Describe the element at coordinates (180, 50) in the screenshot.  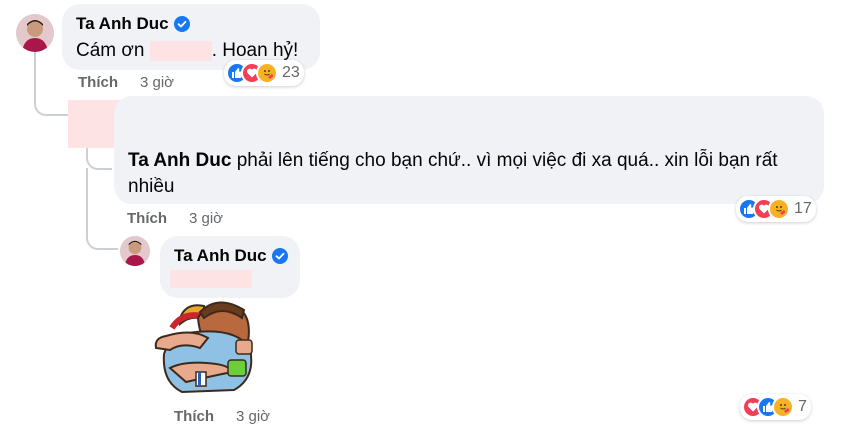
I see `redacted-name` at that location.